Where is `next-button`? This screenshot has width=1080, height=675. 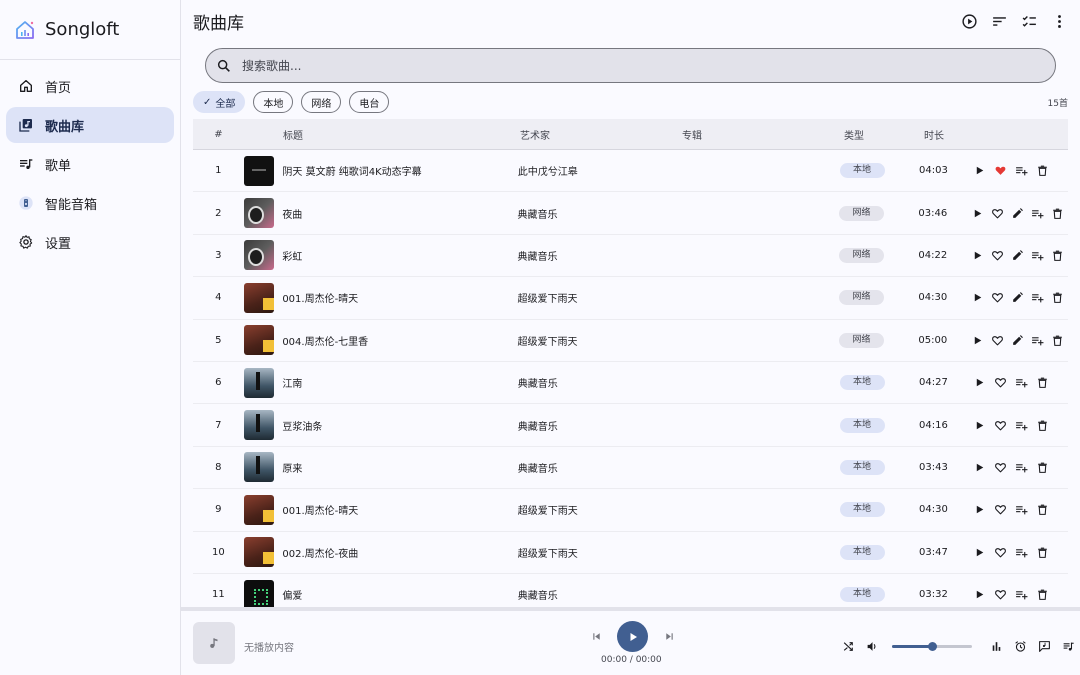
next-button is located at coordinates (669, 637).